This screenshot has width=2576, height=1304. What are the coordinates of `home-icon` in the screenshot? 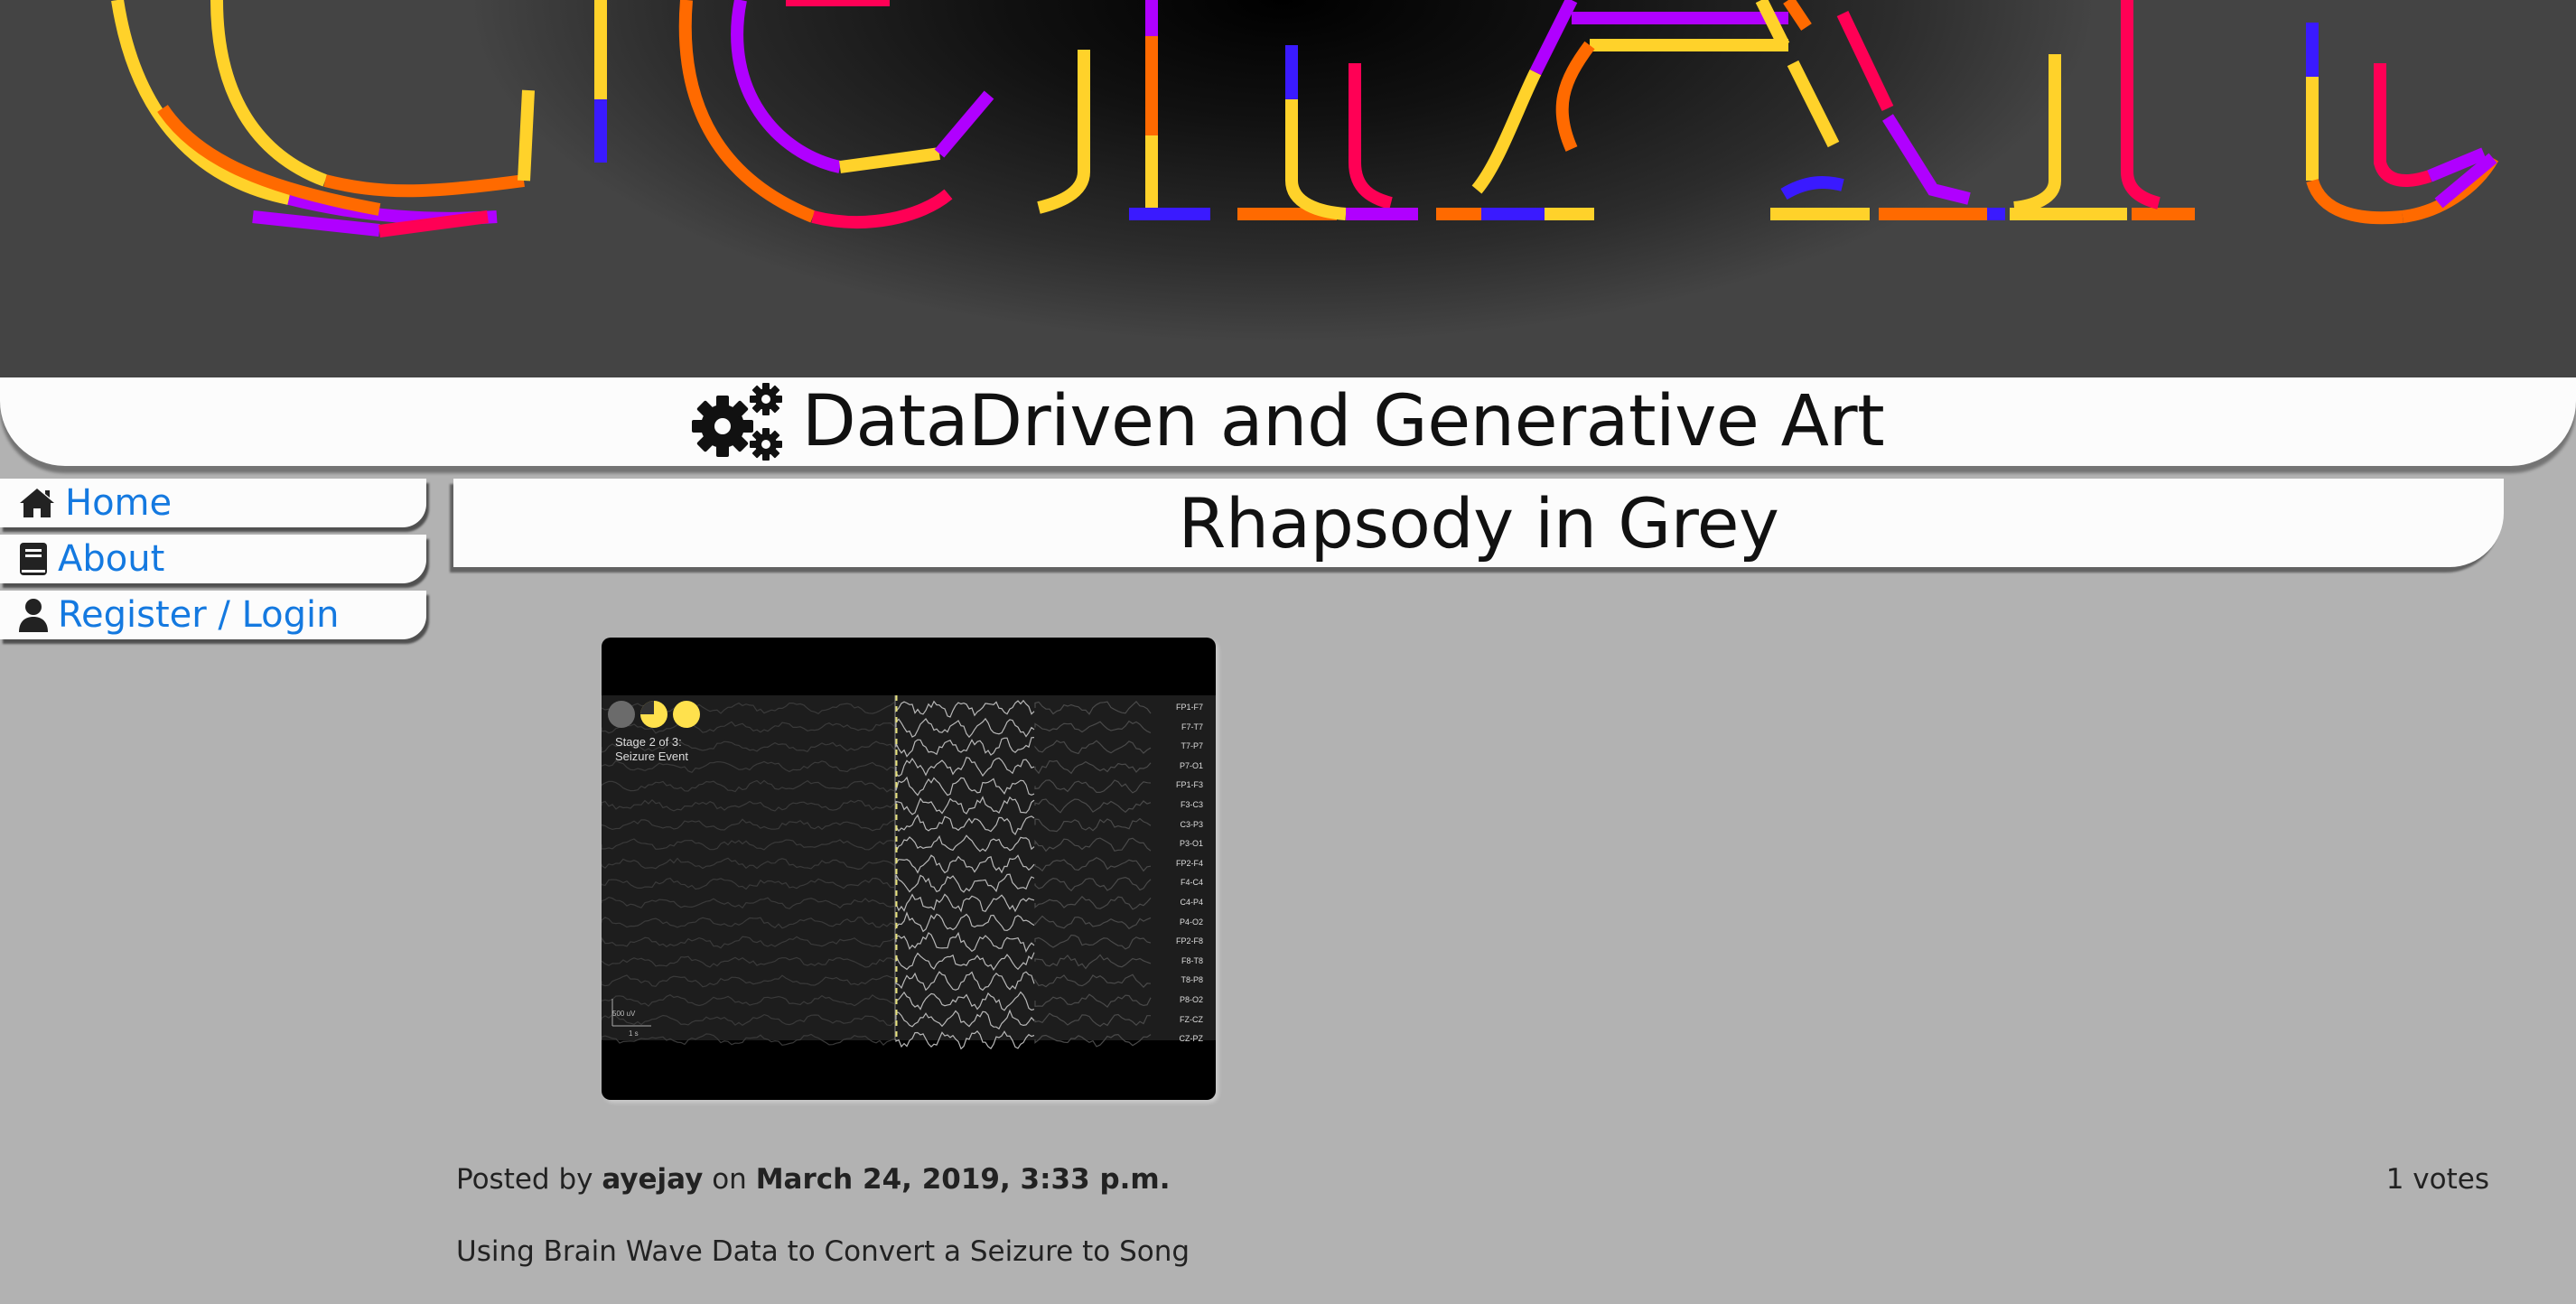 It's located at (37, 503).